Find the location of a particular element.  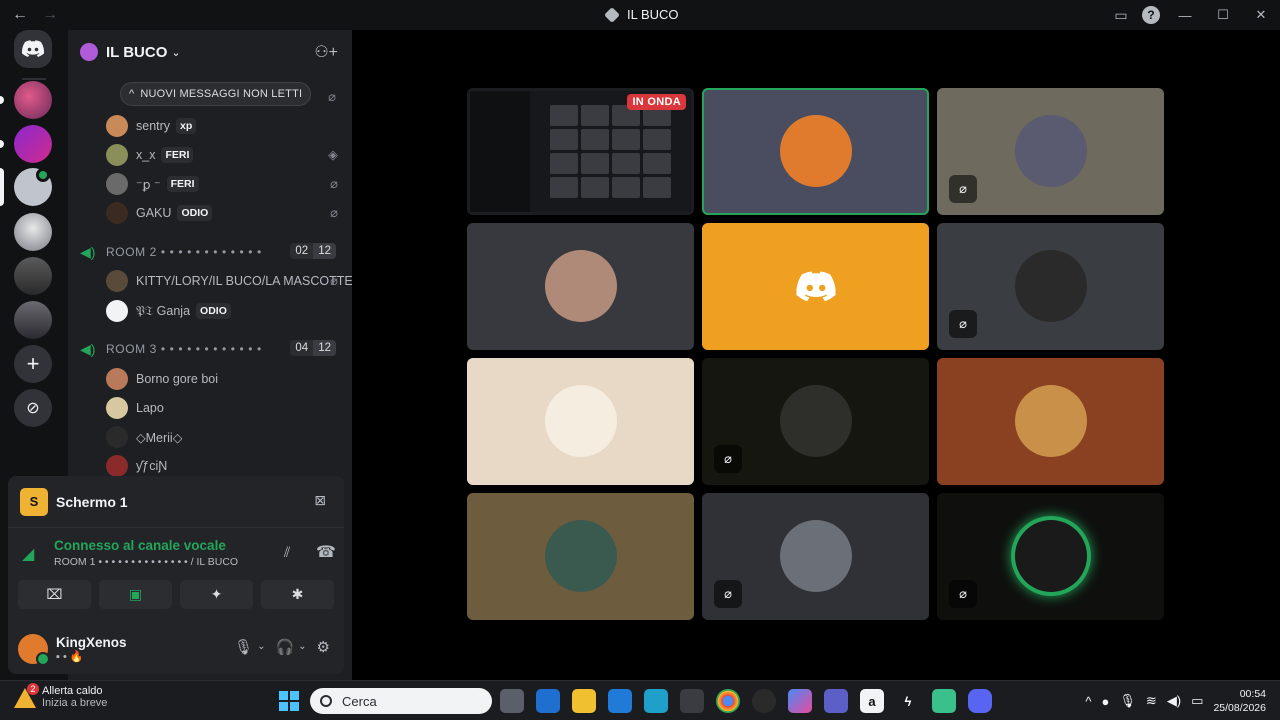

live-badge: IN ONDA is located at coordinates (656, 102).